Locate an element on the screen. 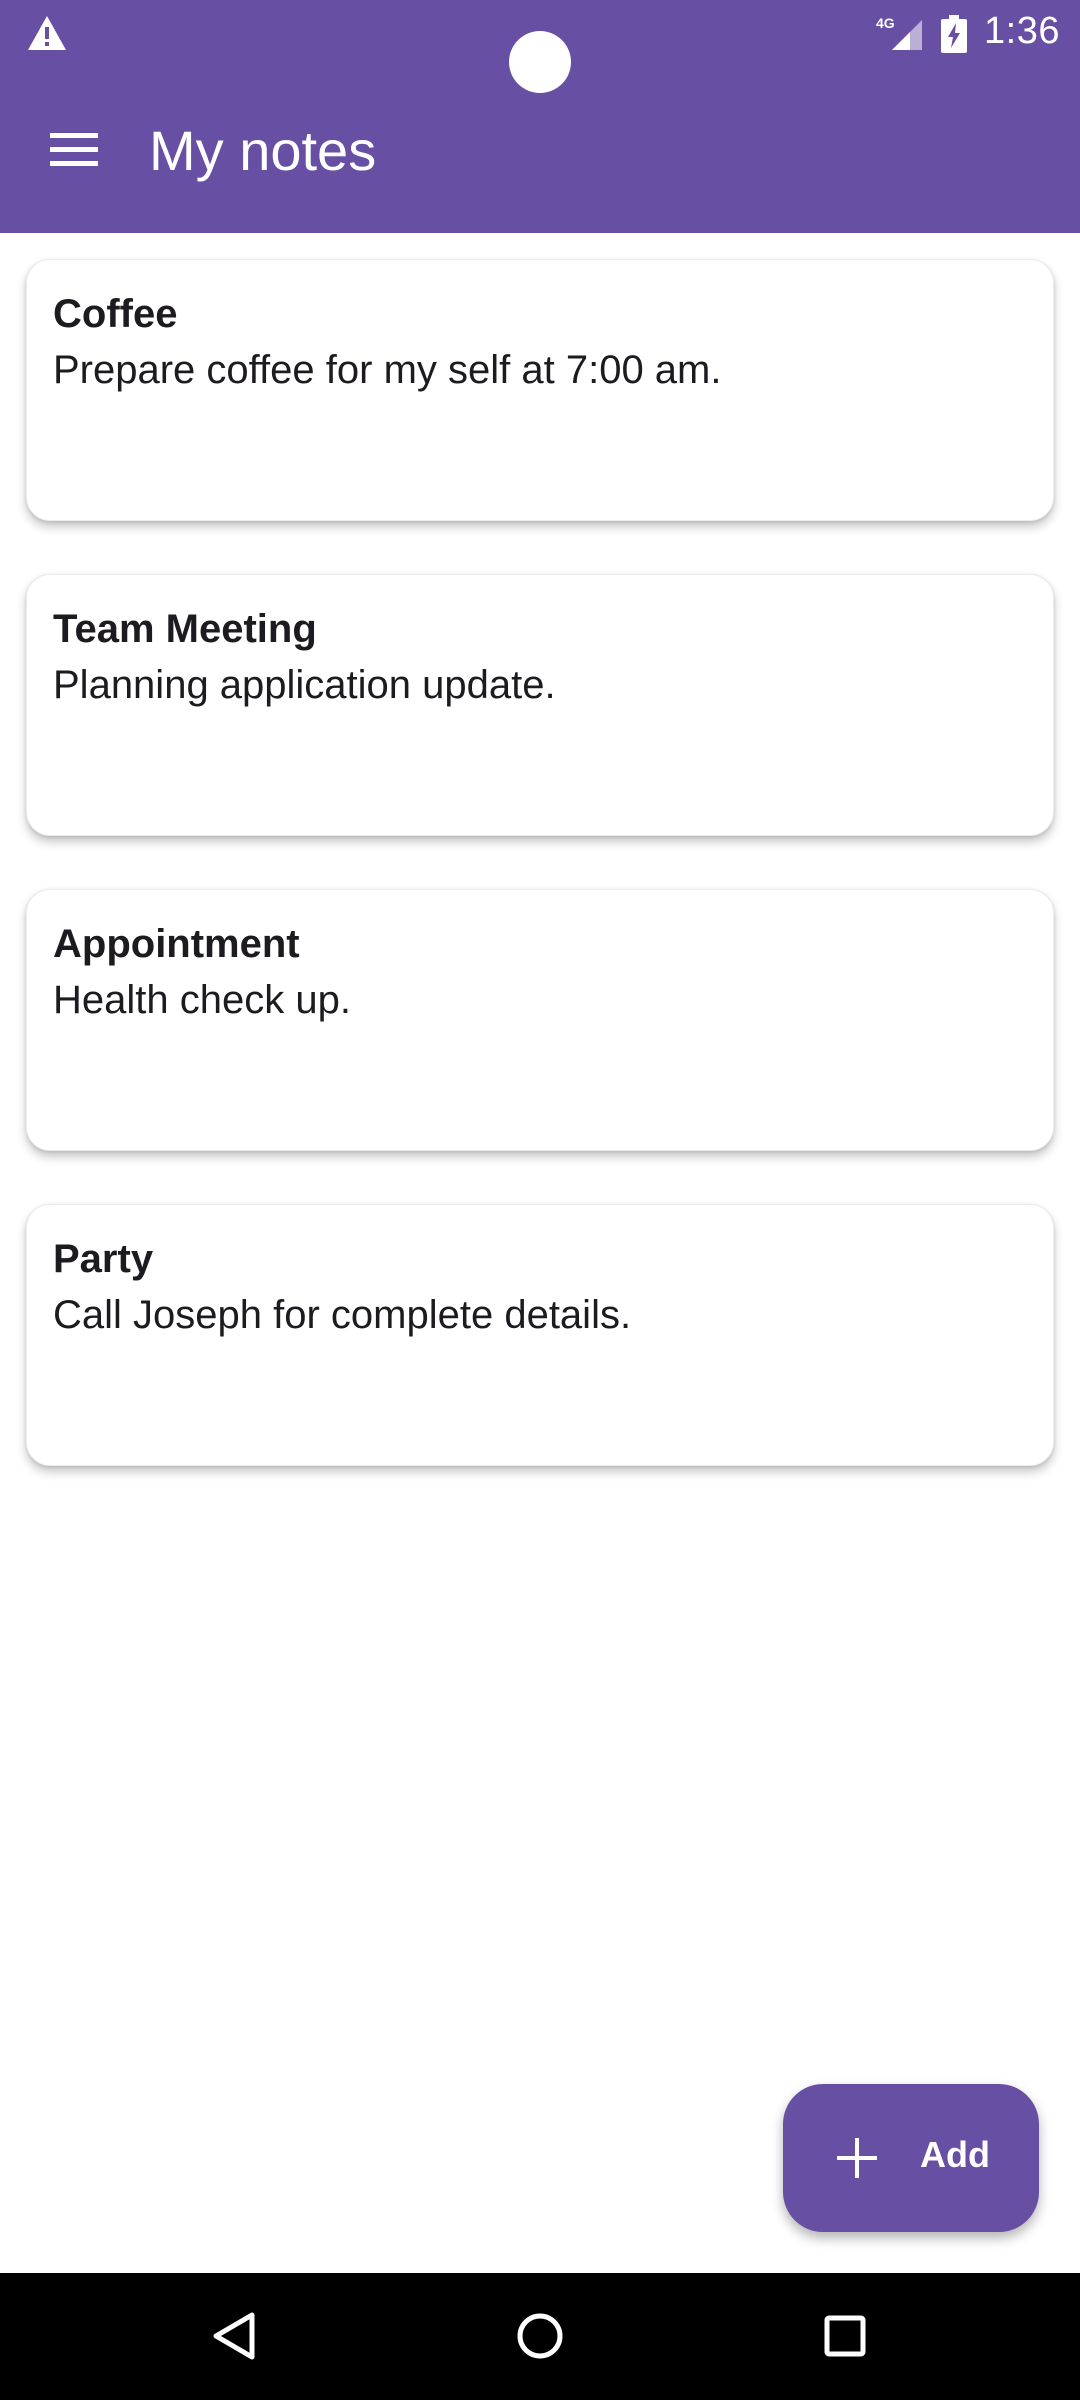  page-title: My notes is located at coordinates (263, 150).